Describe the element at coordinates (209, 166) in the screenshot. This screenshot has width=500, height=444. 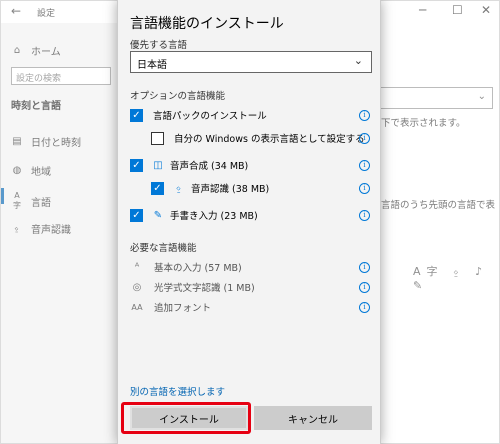
I see `checkbox-label: 音声合成 (34 MB)` at that location.